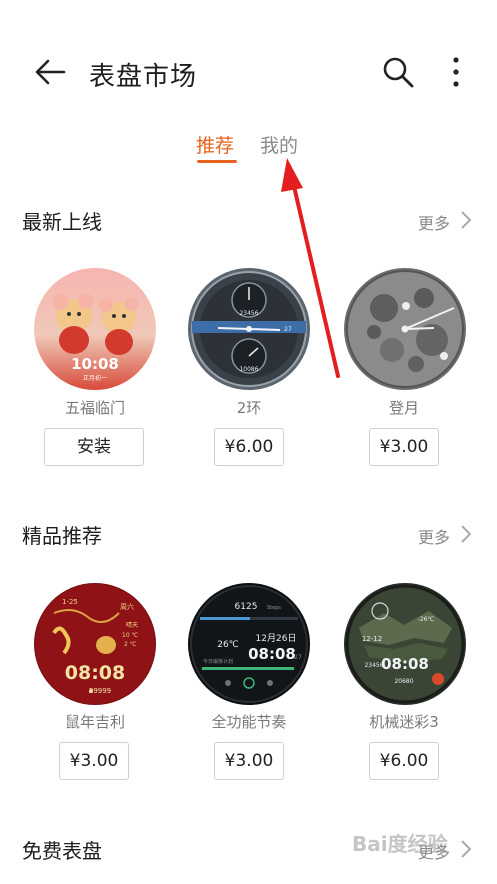 The width and height of the screenshot is (497, 884). What do you see at coordinates (95, 378) in the screenshot?
I see `face-subtext: 正月初一` at bounding box center [95, 378].